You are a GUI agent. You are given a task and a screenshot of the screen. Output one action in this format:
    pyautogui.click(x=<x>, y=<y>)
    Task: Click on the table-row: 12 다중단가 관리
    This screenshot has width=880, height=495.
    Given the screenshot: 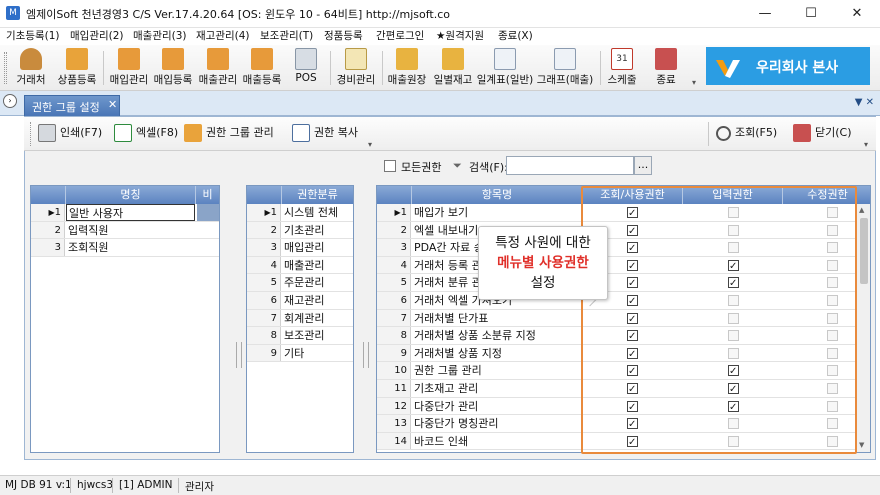 What is the action you would take?
    pyautogui.click(x=616, y=406)
    